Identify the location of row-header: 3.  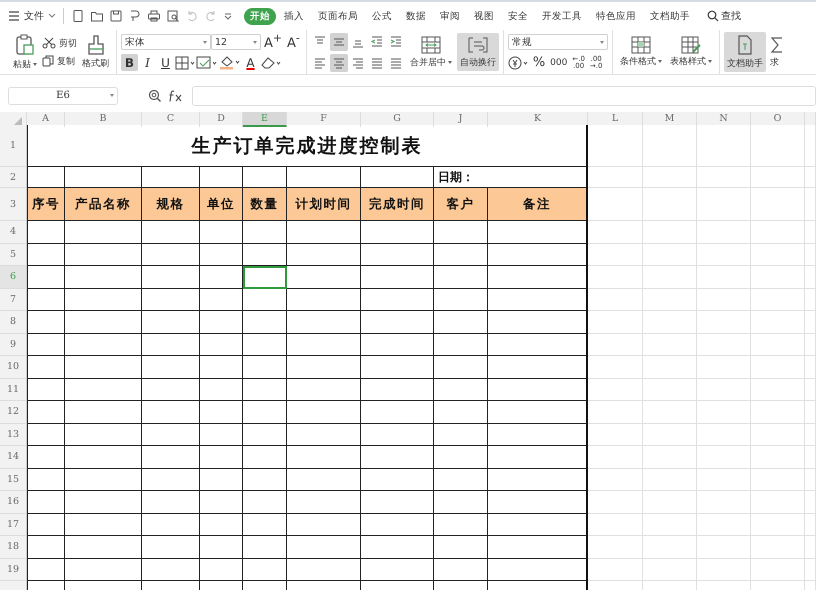
(13, 204).